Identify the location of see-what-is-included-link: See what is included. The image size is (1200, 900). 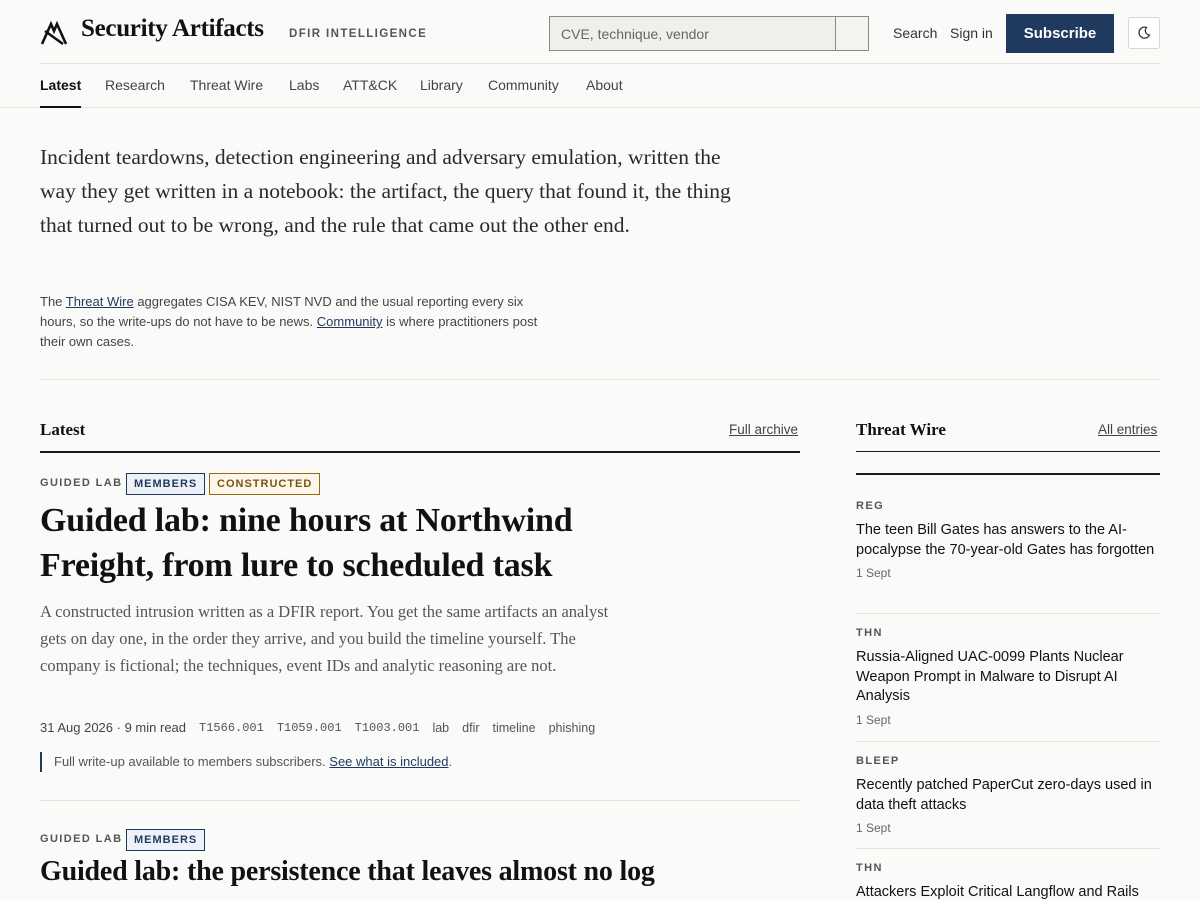
(388, 761).